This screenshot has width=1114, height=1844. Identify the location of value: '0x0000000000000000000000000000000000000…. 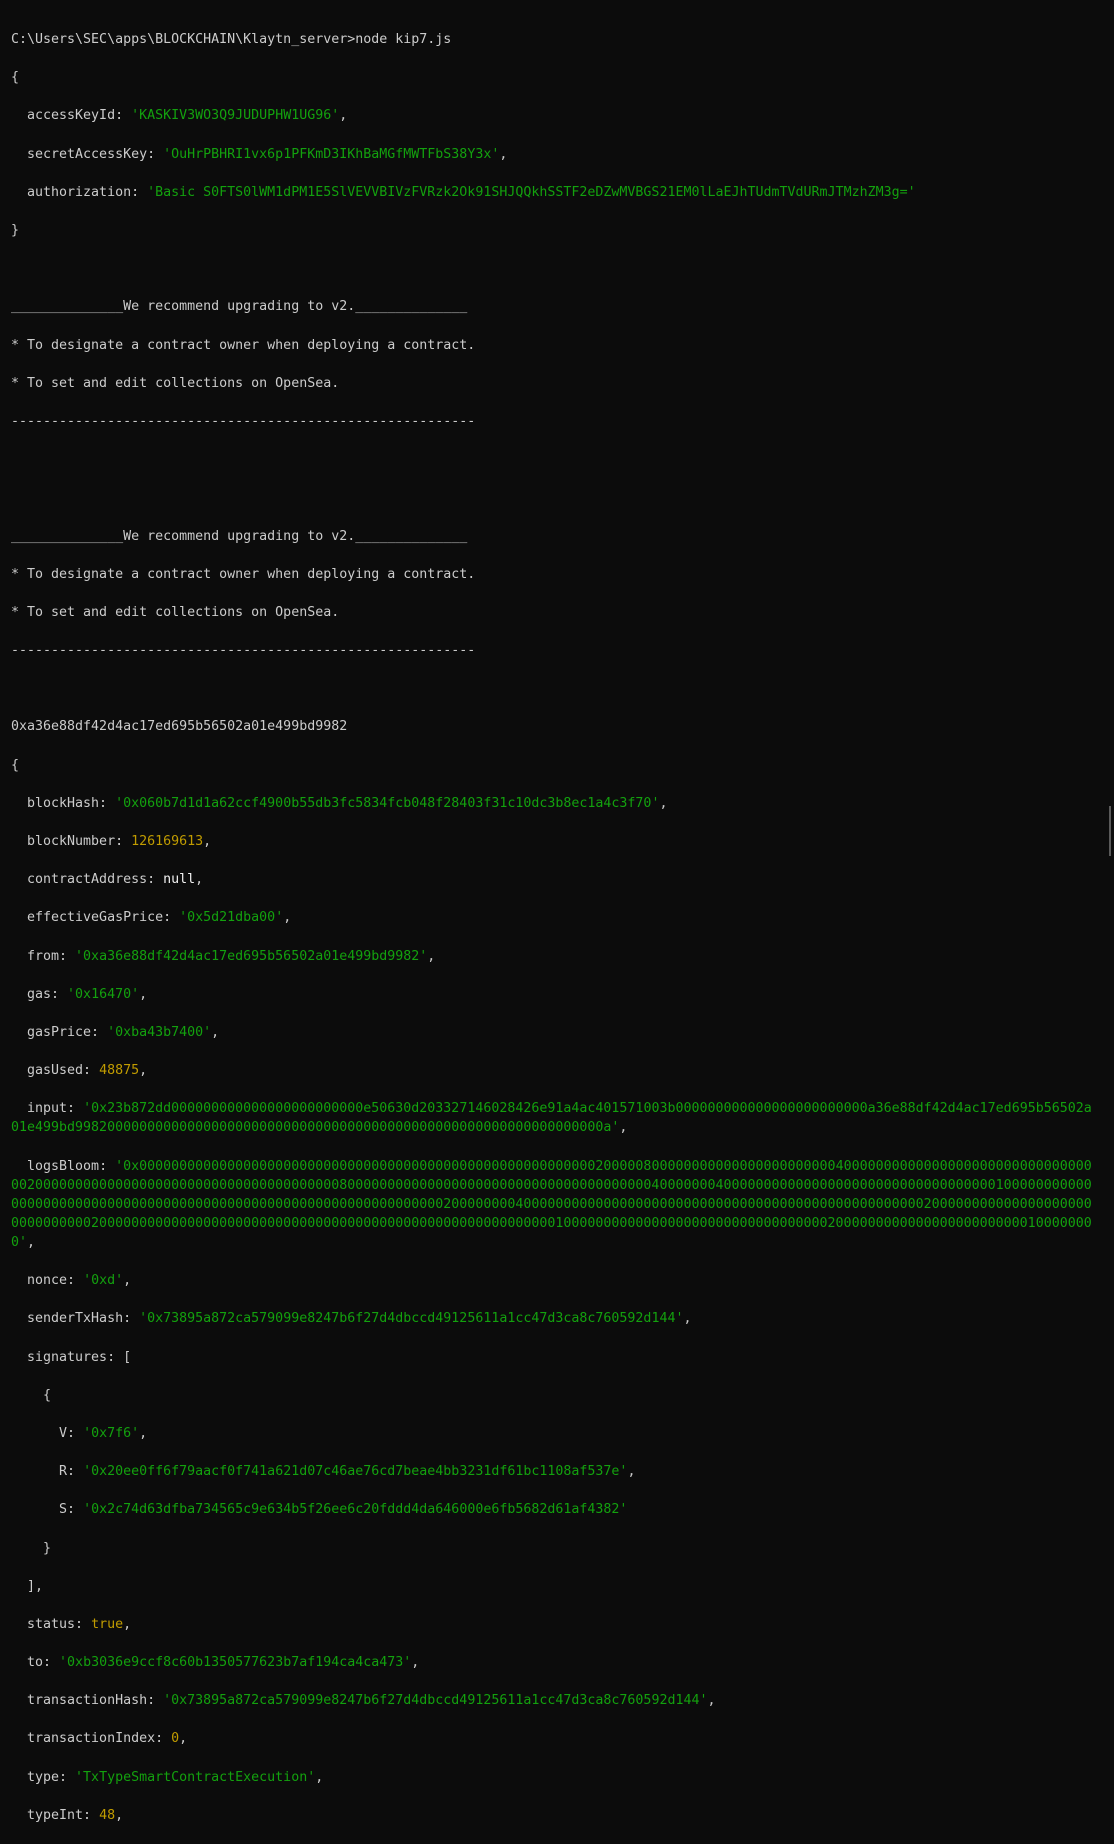
(551, 1204).